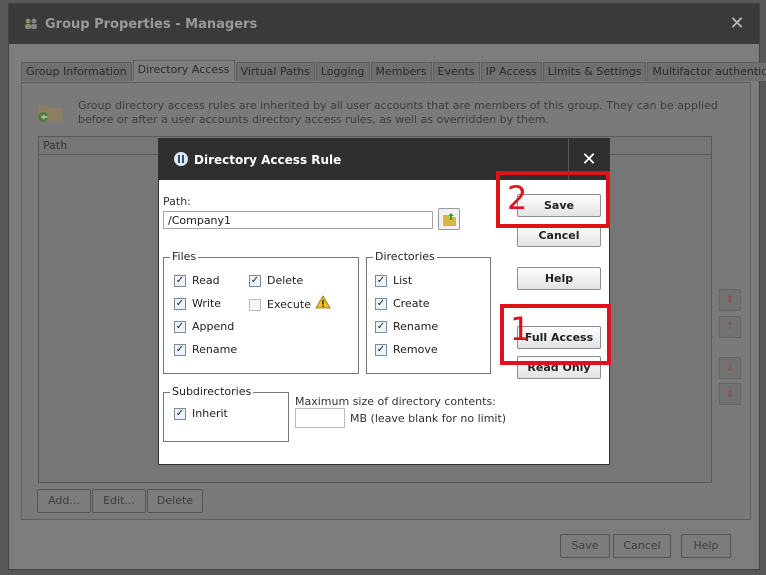 The image size is (766, 575). What do you see at coordinates (706, 546) in the screenshot?
I see `help-button: Help` at bounding box center [706, 546].